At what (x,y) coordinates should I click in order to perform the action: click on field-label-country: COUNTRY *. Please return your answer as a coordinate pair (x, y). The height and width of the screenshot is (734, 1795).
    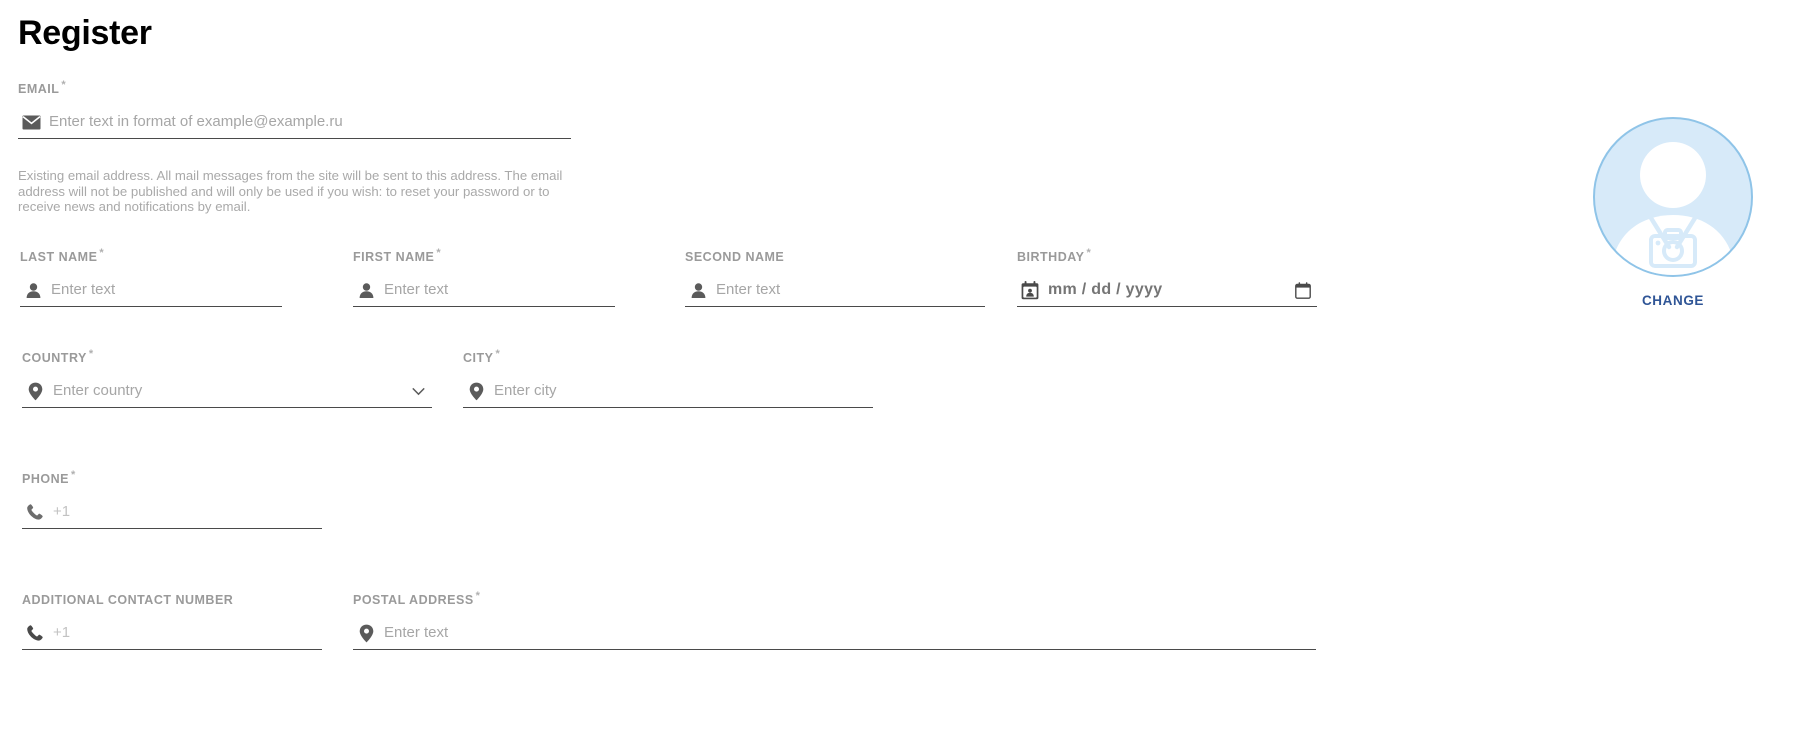
    Looking at the image, I should click on (227, 356).